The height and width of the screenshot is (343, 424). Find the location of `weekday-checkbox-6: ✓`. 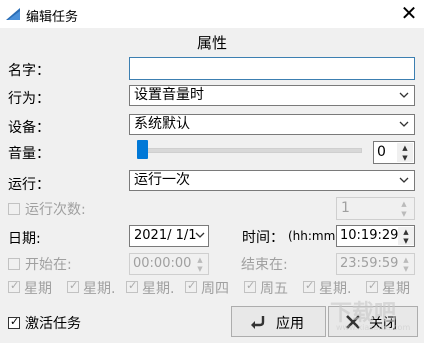

weekday-checkbox-6: ✓ is located at coordinates (309, 286).